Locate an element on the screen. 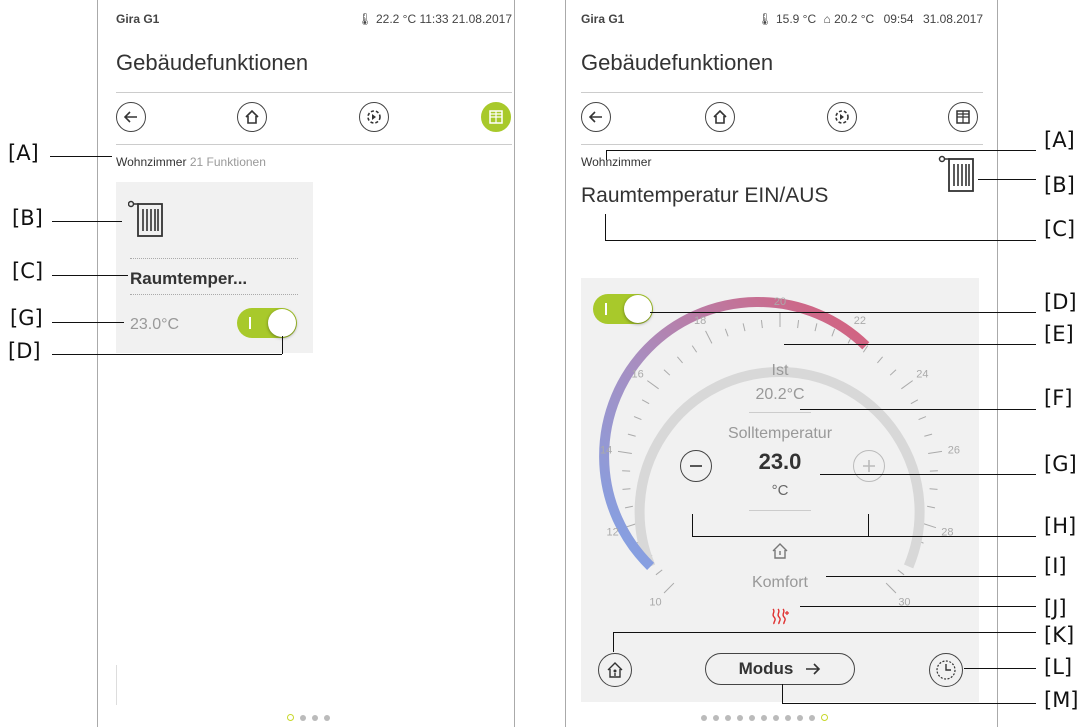 The height and width of the screenshot is (727, 1091). home-person-icon is located at coordinates (615, 670).